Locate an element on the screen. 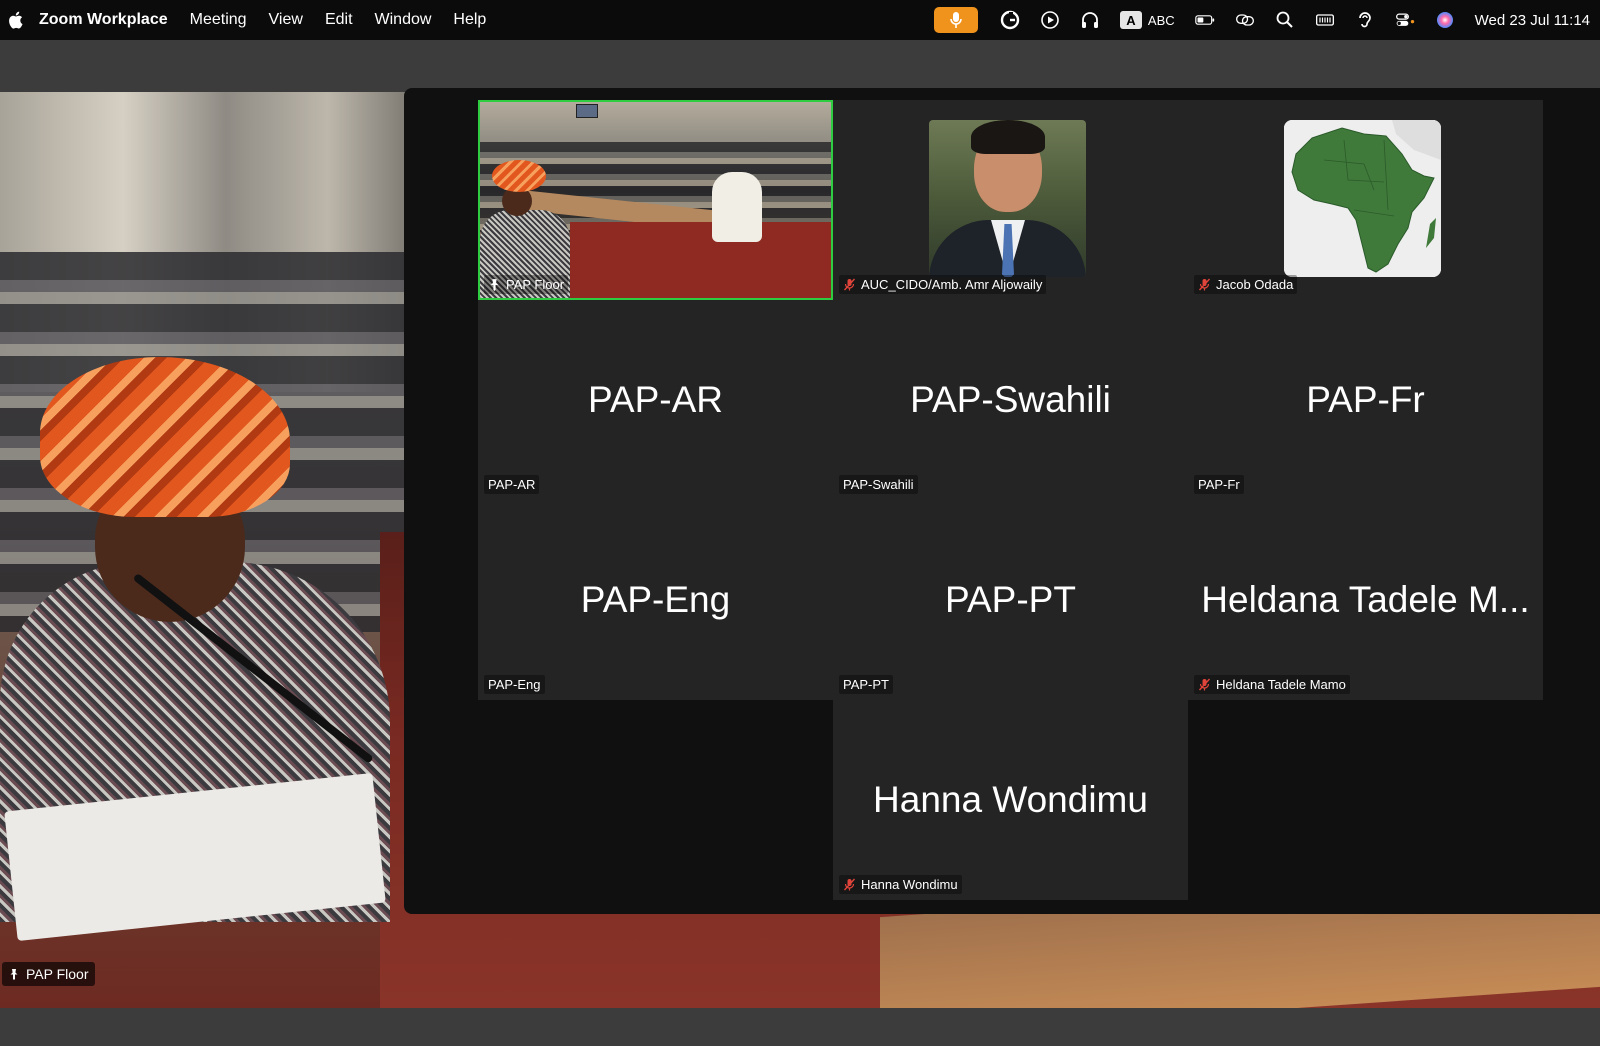  menu-meeting: Meeting is located at coordinates (218, 20).